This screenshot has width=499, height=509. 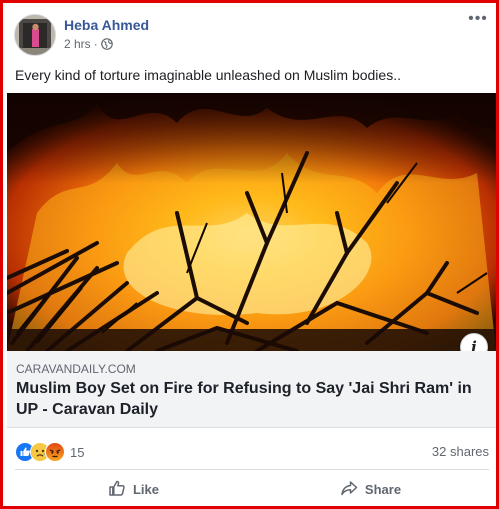 I want to click on reaction-count: 15, so click(x=77, y=452).